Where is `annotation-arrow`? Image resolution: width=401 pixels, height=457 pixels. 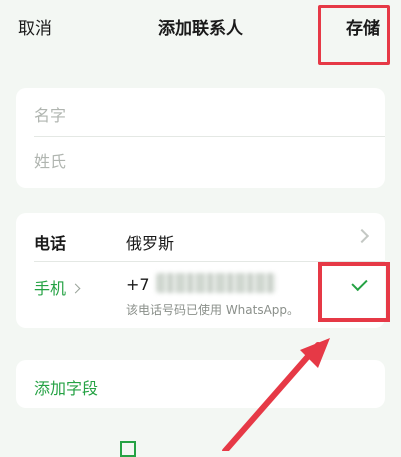 annotation-arrow is located at coordinates (276, 394).